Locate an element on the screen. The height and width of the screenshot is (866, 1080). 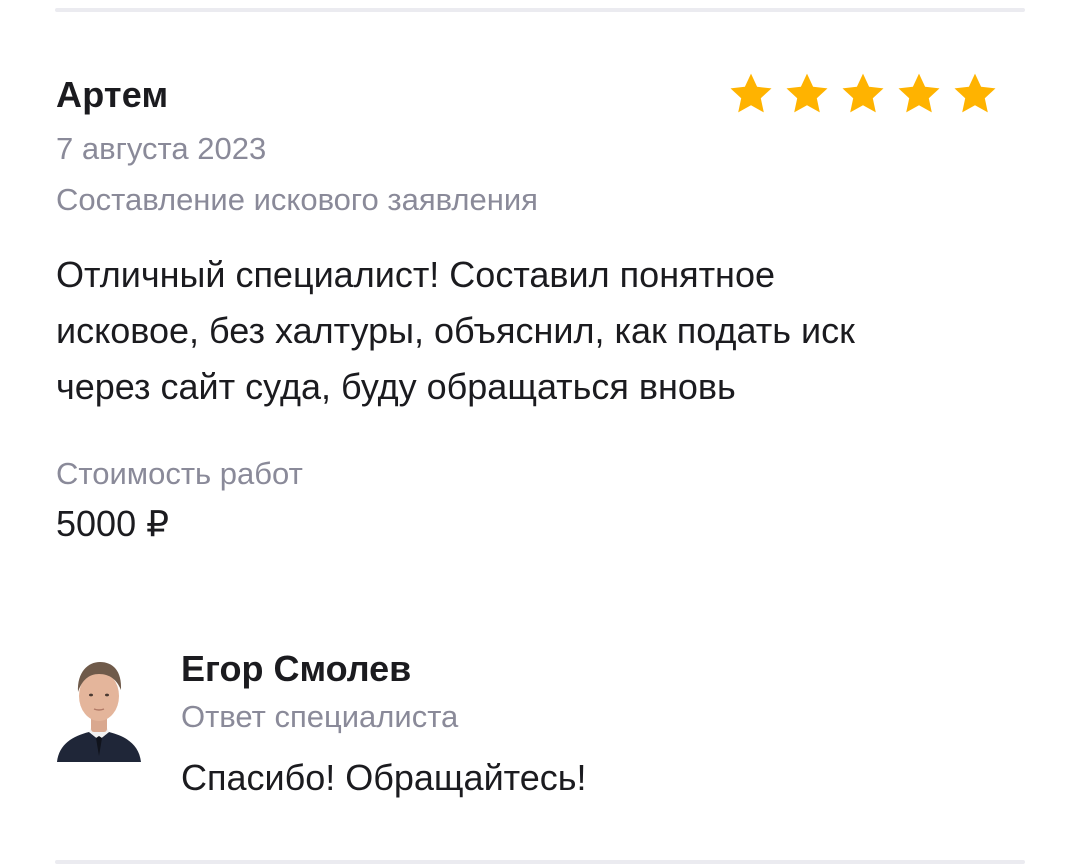
review-author-name: Артем is located at coordinates (112, 94).